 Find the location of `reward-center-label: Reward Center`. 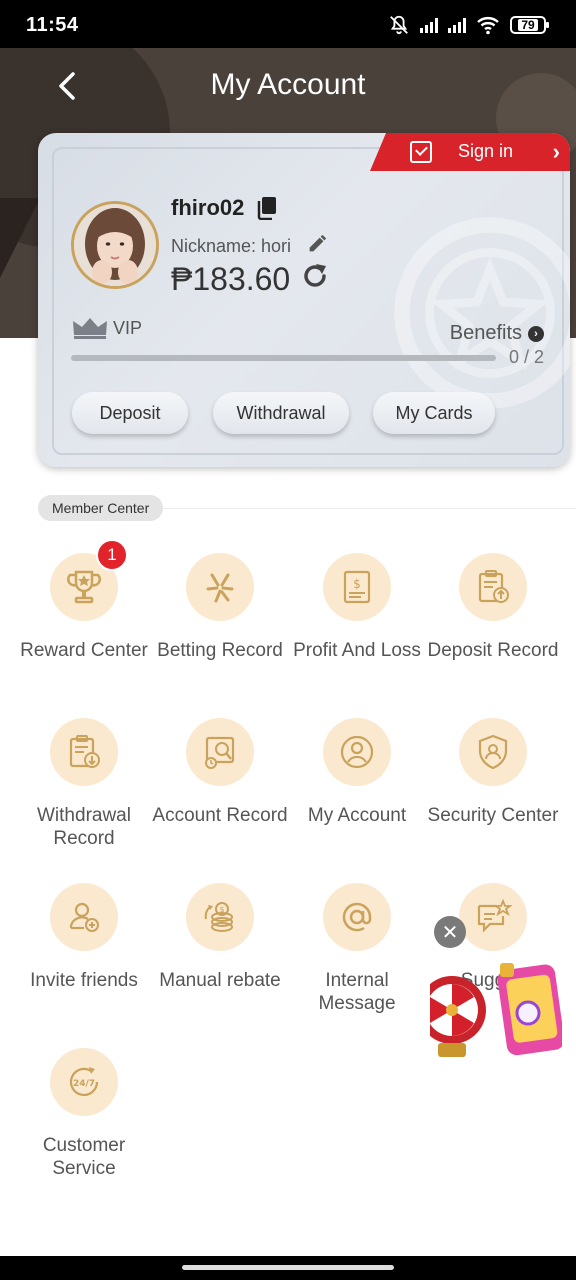

reward-center-label: Reward Center is located at coordinates (84, 650).